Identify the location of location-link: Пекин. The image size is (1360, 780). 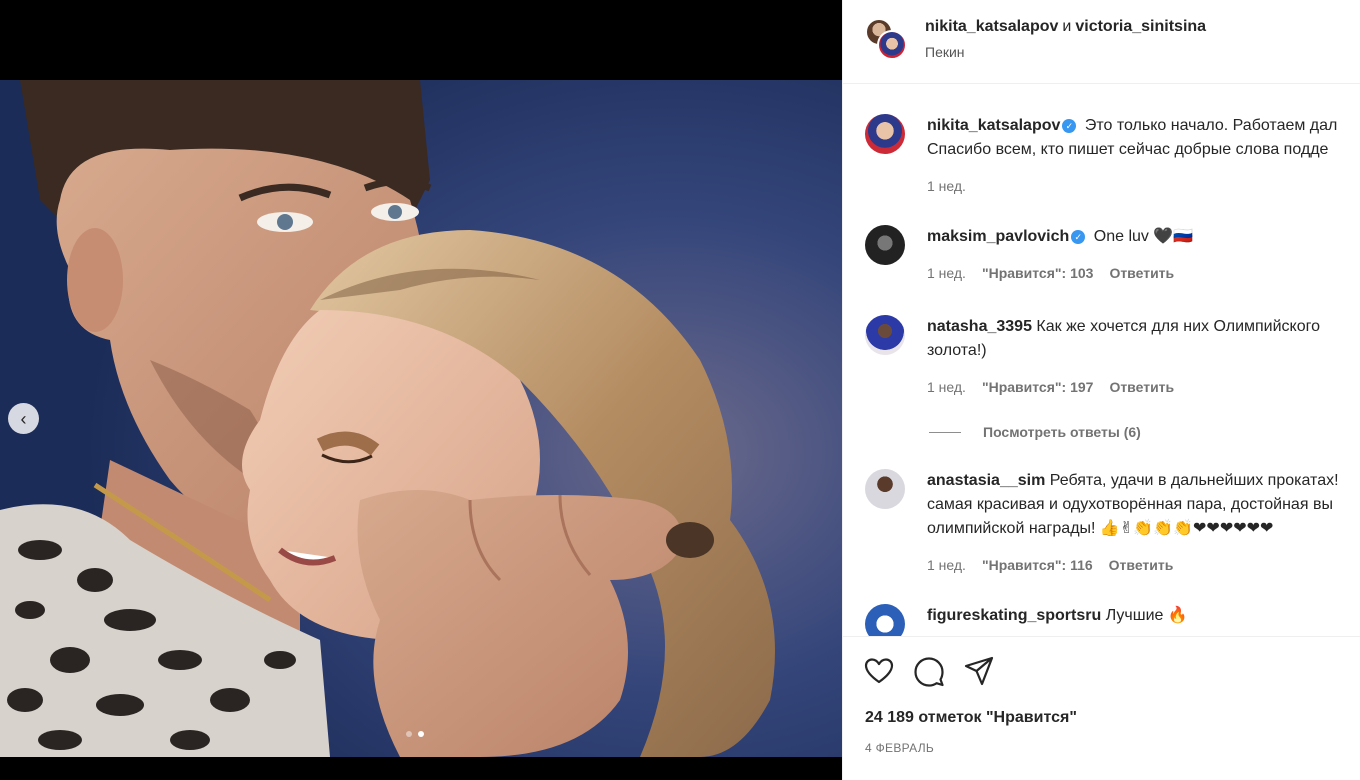
(945, 52).